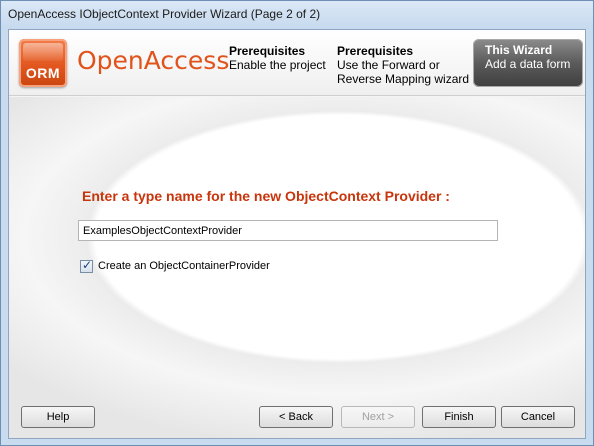 The height and width of the screenshot is (446, 594). Describe the element at coordinates (388, 65) in the screenshot. I see `step-description-line1: Use the Forward or` at that location.